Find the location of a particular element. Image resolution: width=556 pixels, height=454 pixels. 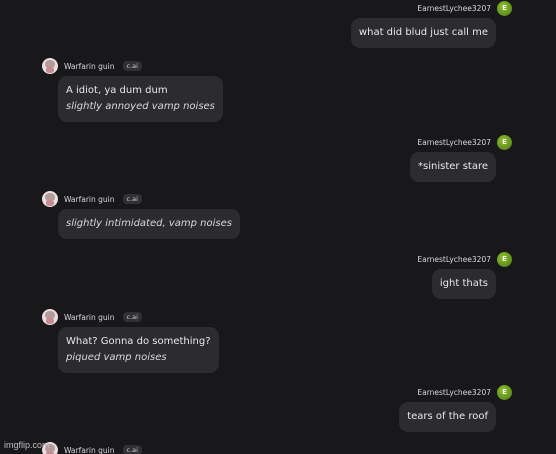

message-bubble: ight thats is located at coordinates (463, 284).